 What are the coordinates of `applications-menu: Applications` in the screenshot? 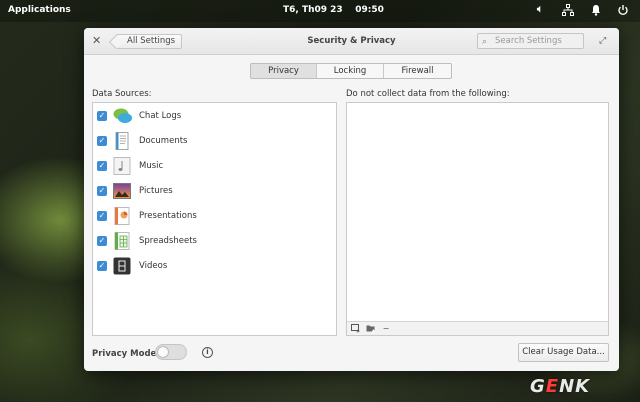 It's located at (39, 10).